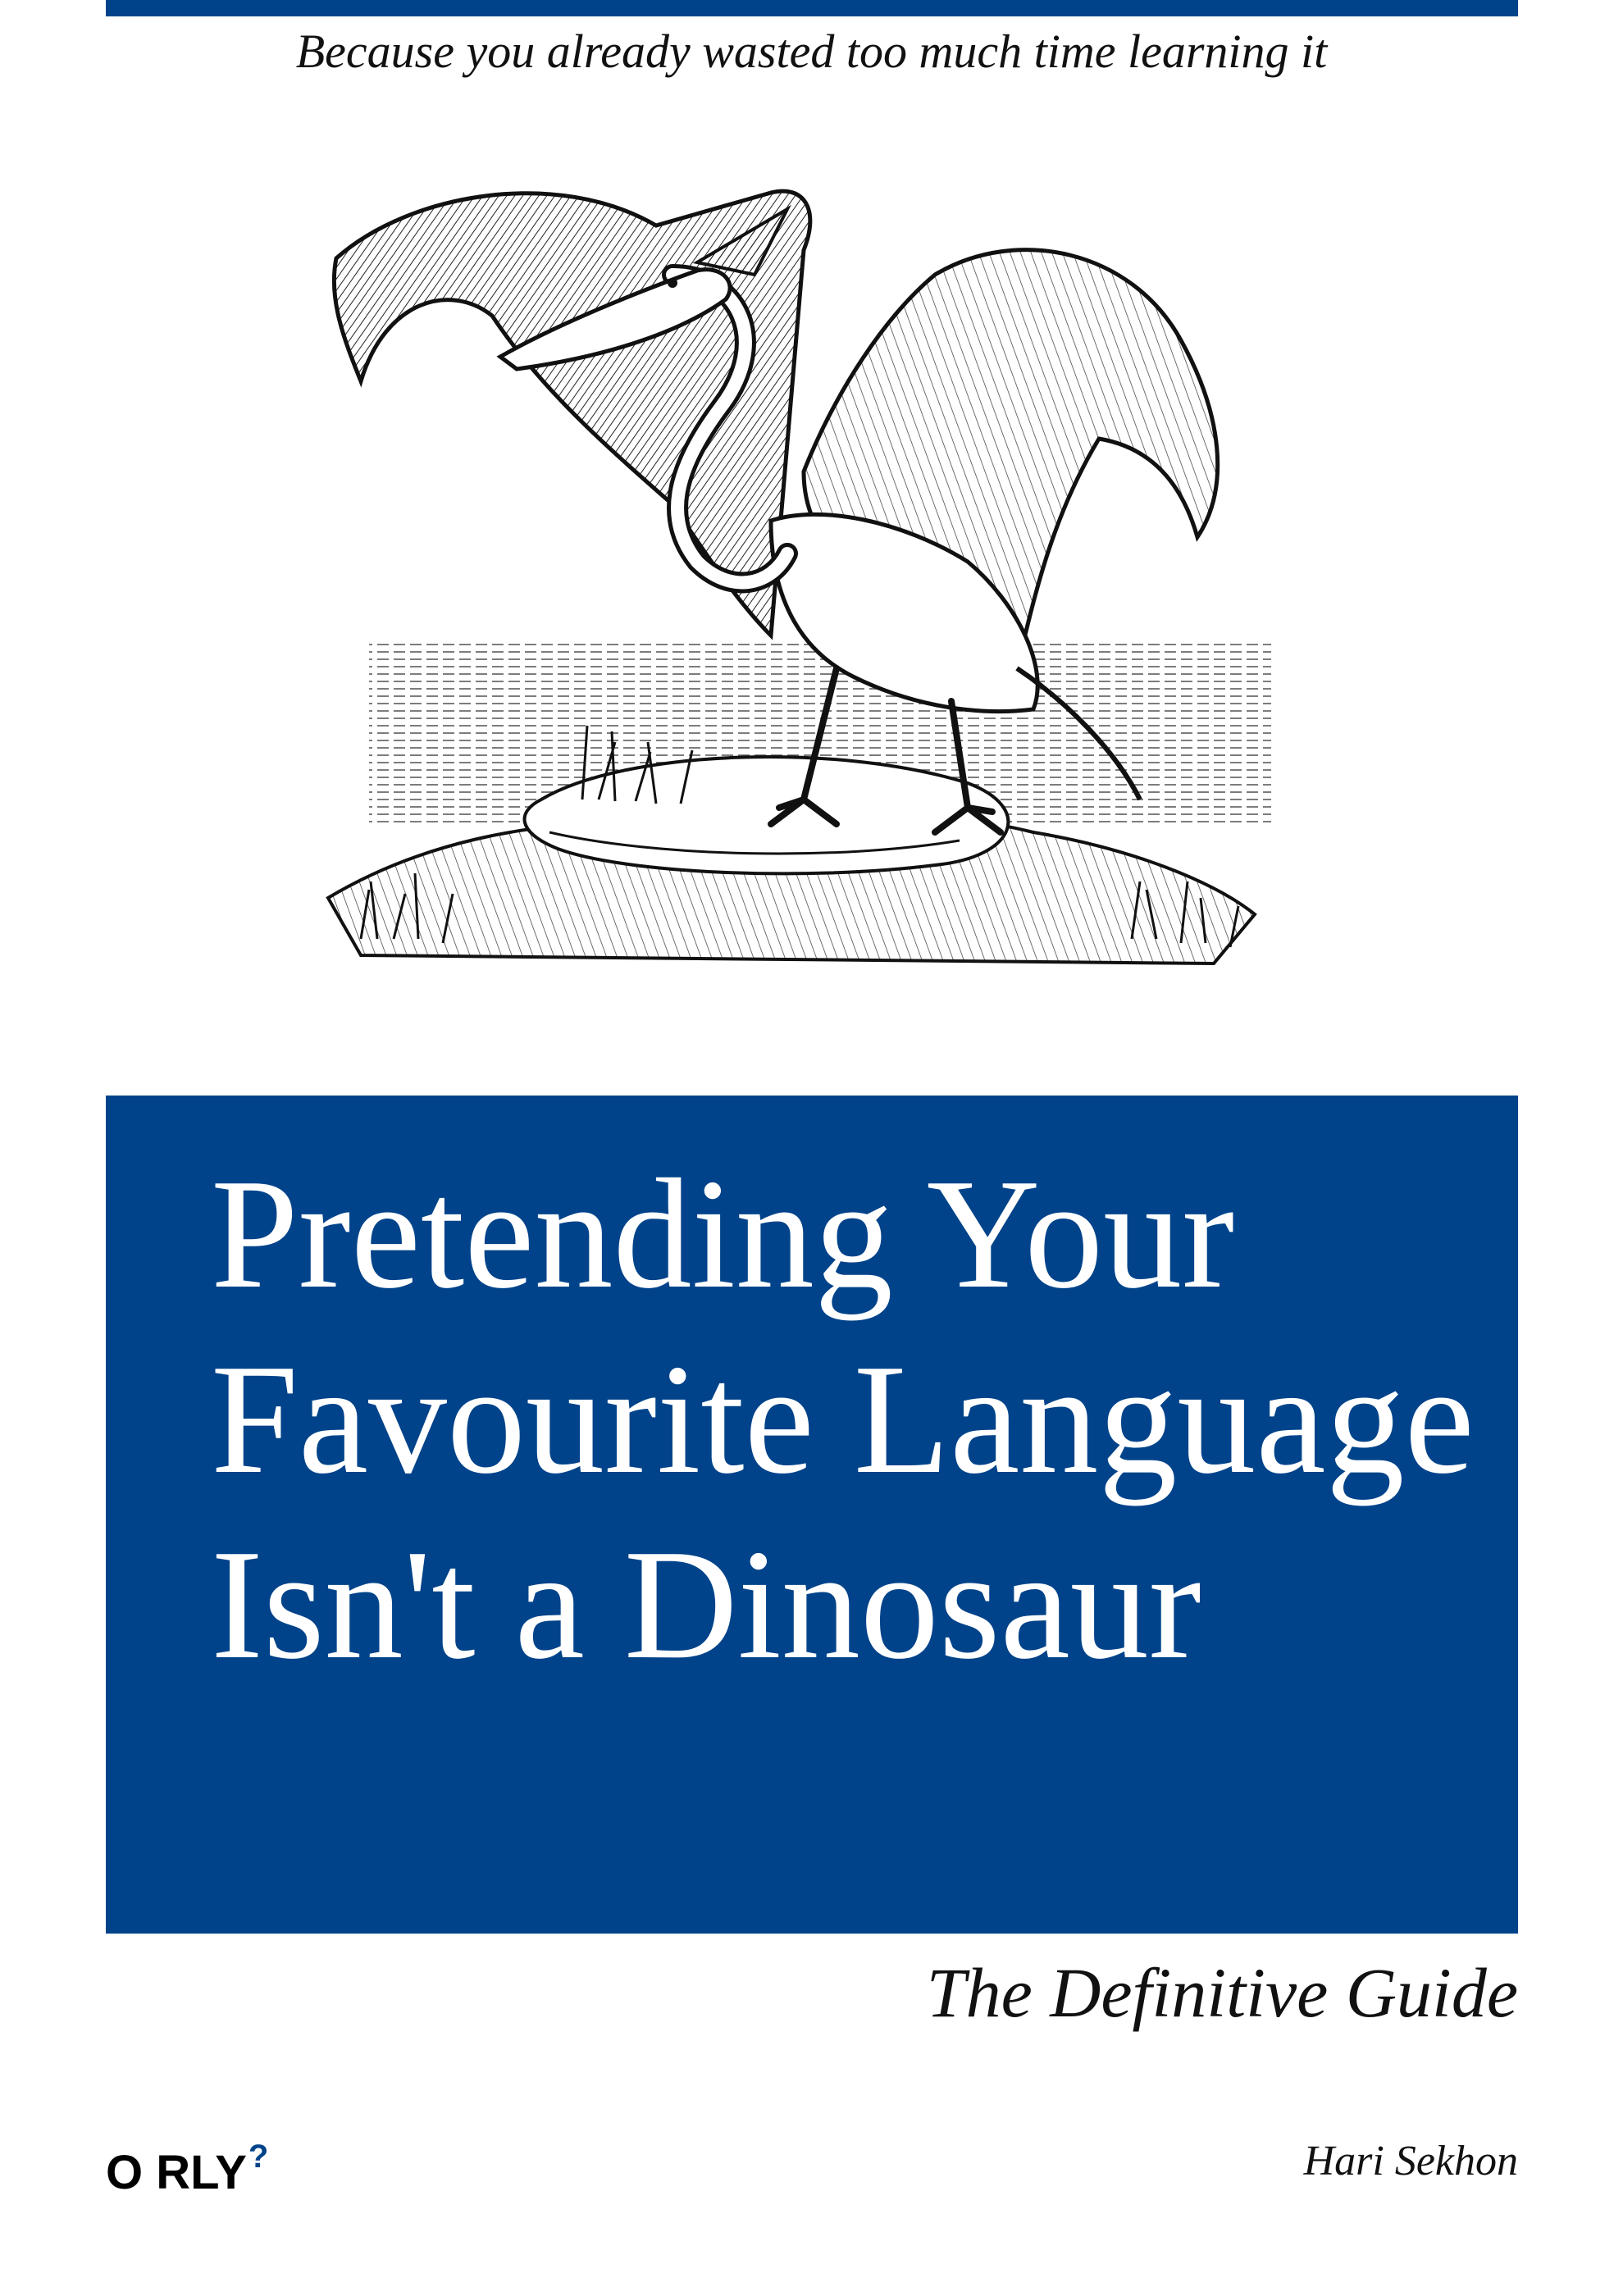 The image size is (1623, 2296). I want to click on publisher-question-mark: ?, so click(258, 2157).